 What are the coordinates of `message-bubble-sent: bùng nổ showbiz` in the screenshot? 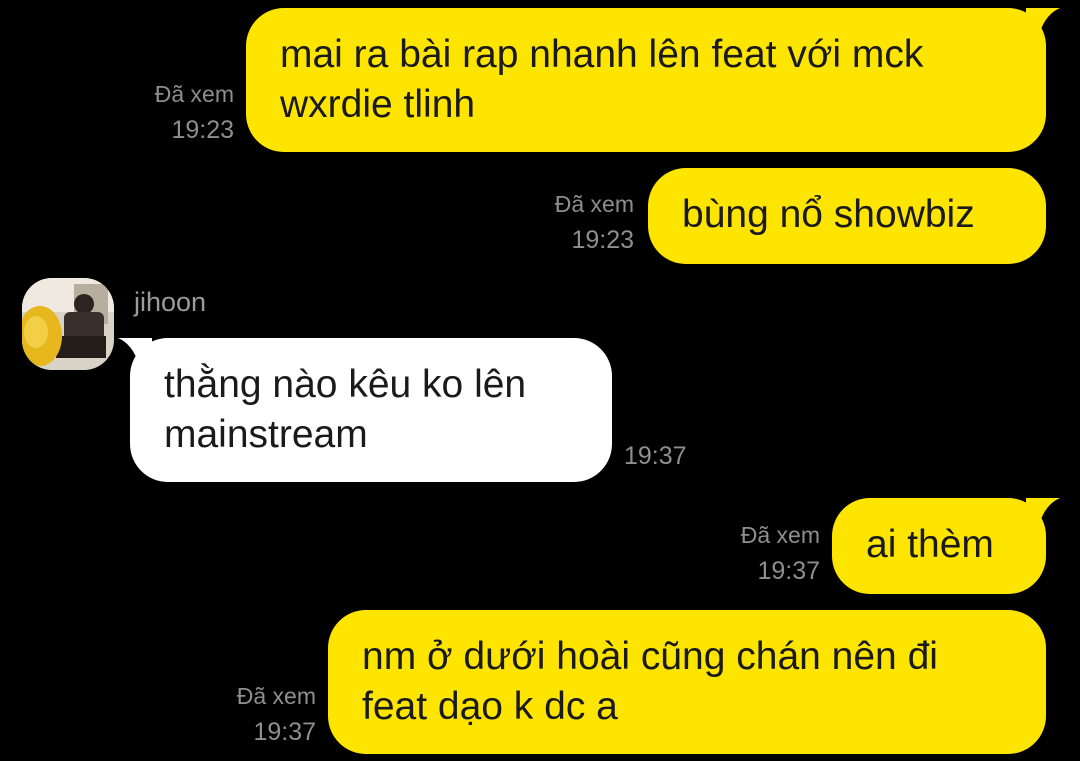 It's located at (847, 216).